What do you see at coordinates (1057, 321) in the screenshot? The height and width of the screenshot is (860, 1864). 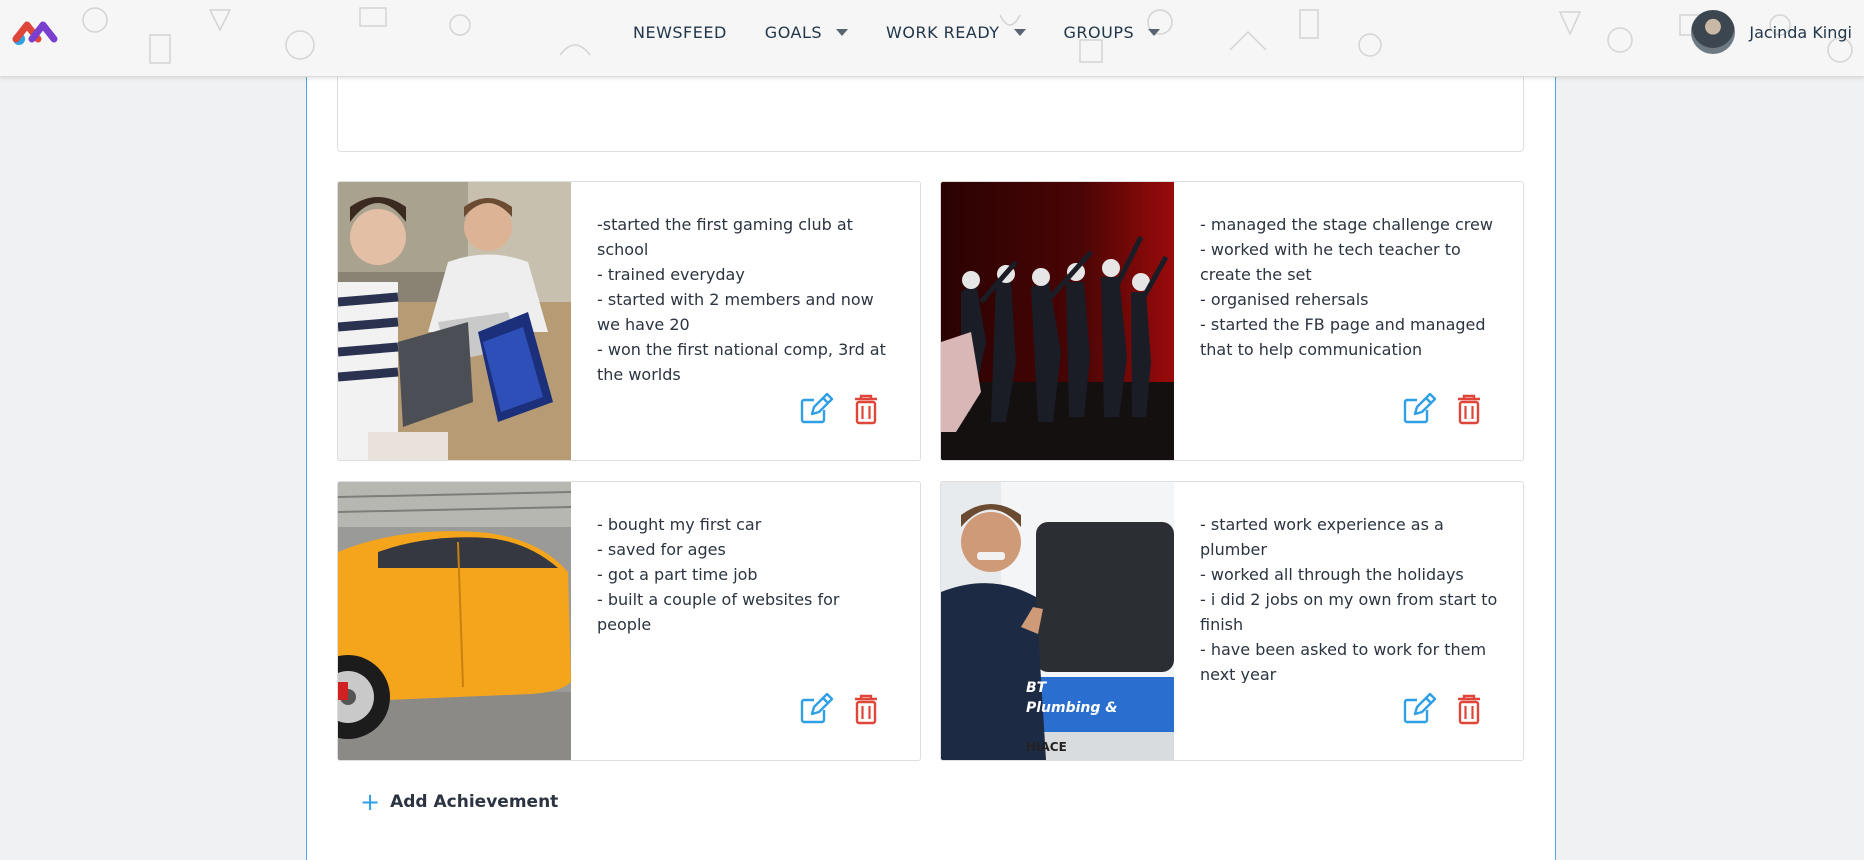 I see `stage-dancers-photo` at bounding box center [1057, 321].